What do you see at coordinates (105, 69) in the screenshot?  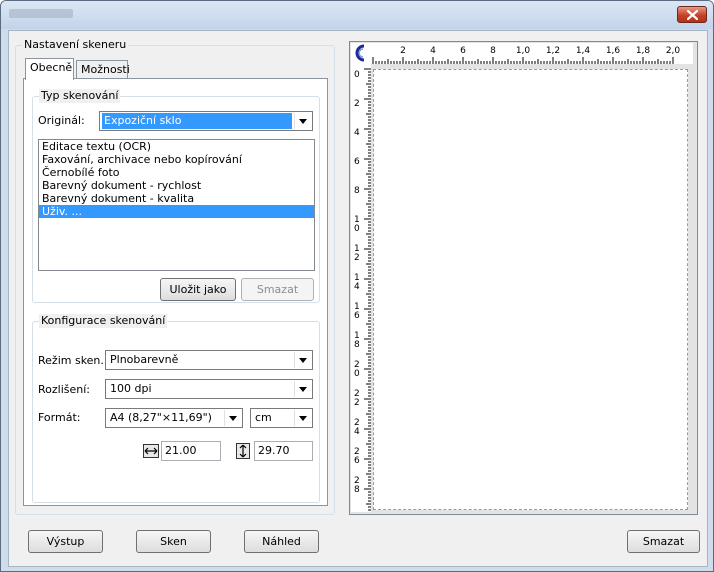 I see `tab-options-label: Možnosti` at bounding box center [105, 69].